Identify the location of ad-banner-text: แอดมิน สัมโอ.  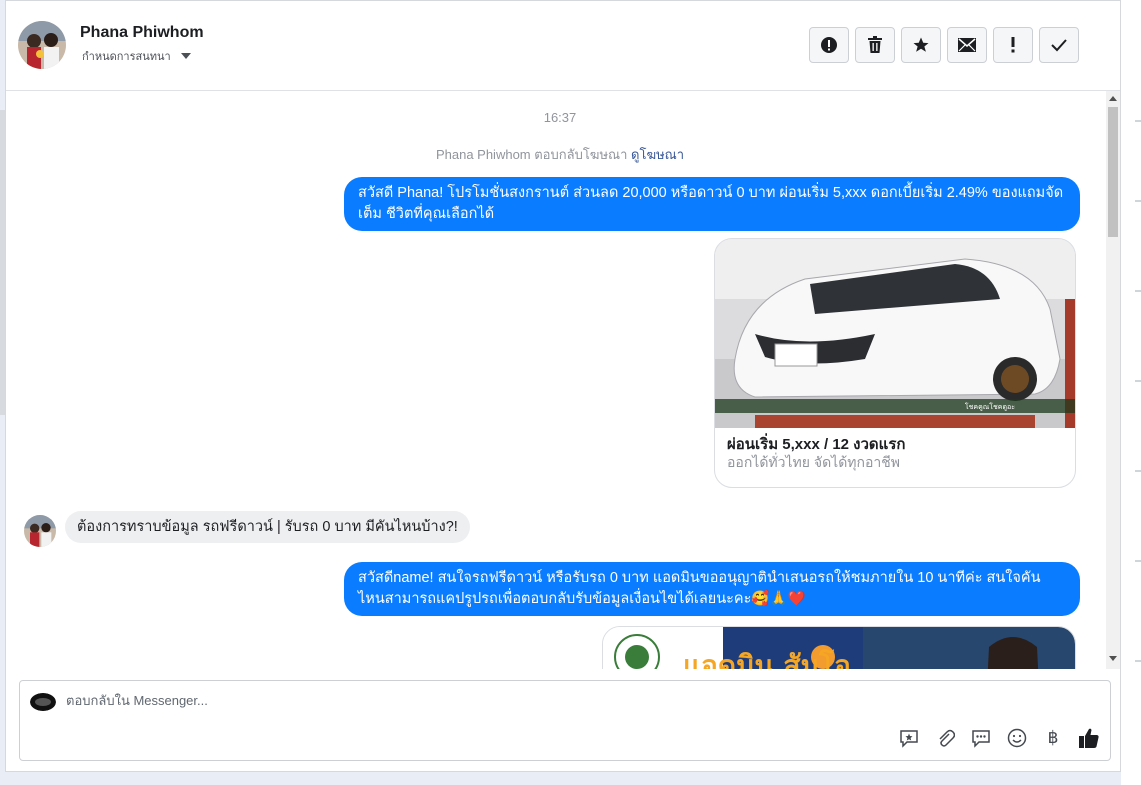
(767, 658).